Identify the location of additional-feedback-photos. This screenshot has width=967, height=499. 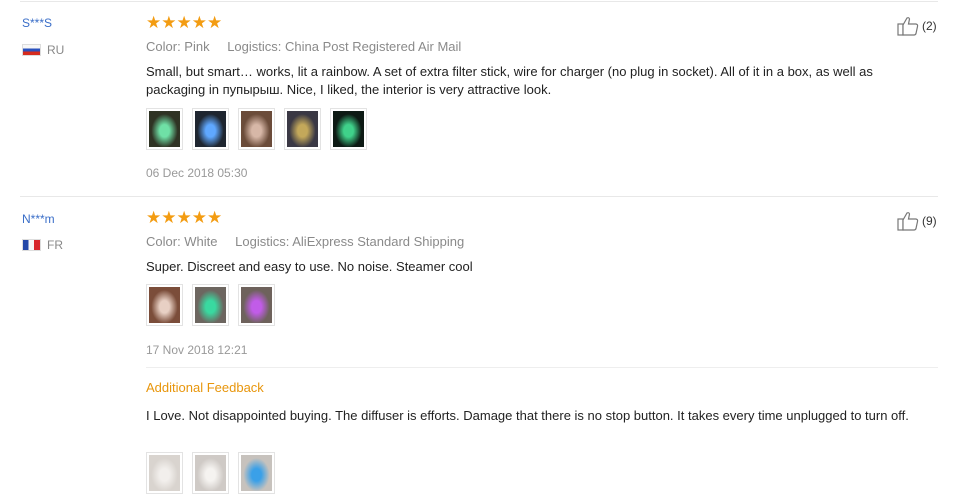
(215, 473).